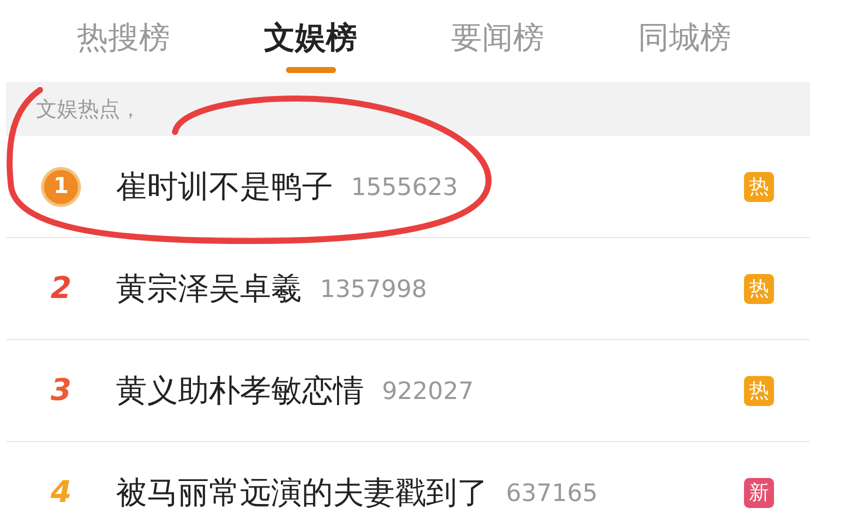  Describe the element at coordinates (88, 109) in the screenshot. I see `subtitle: 文娱热点，` at that location.